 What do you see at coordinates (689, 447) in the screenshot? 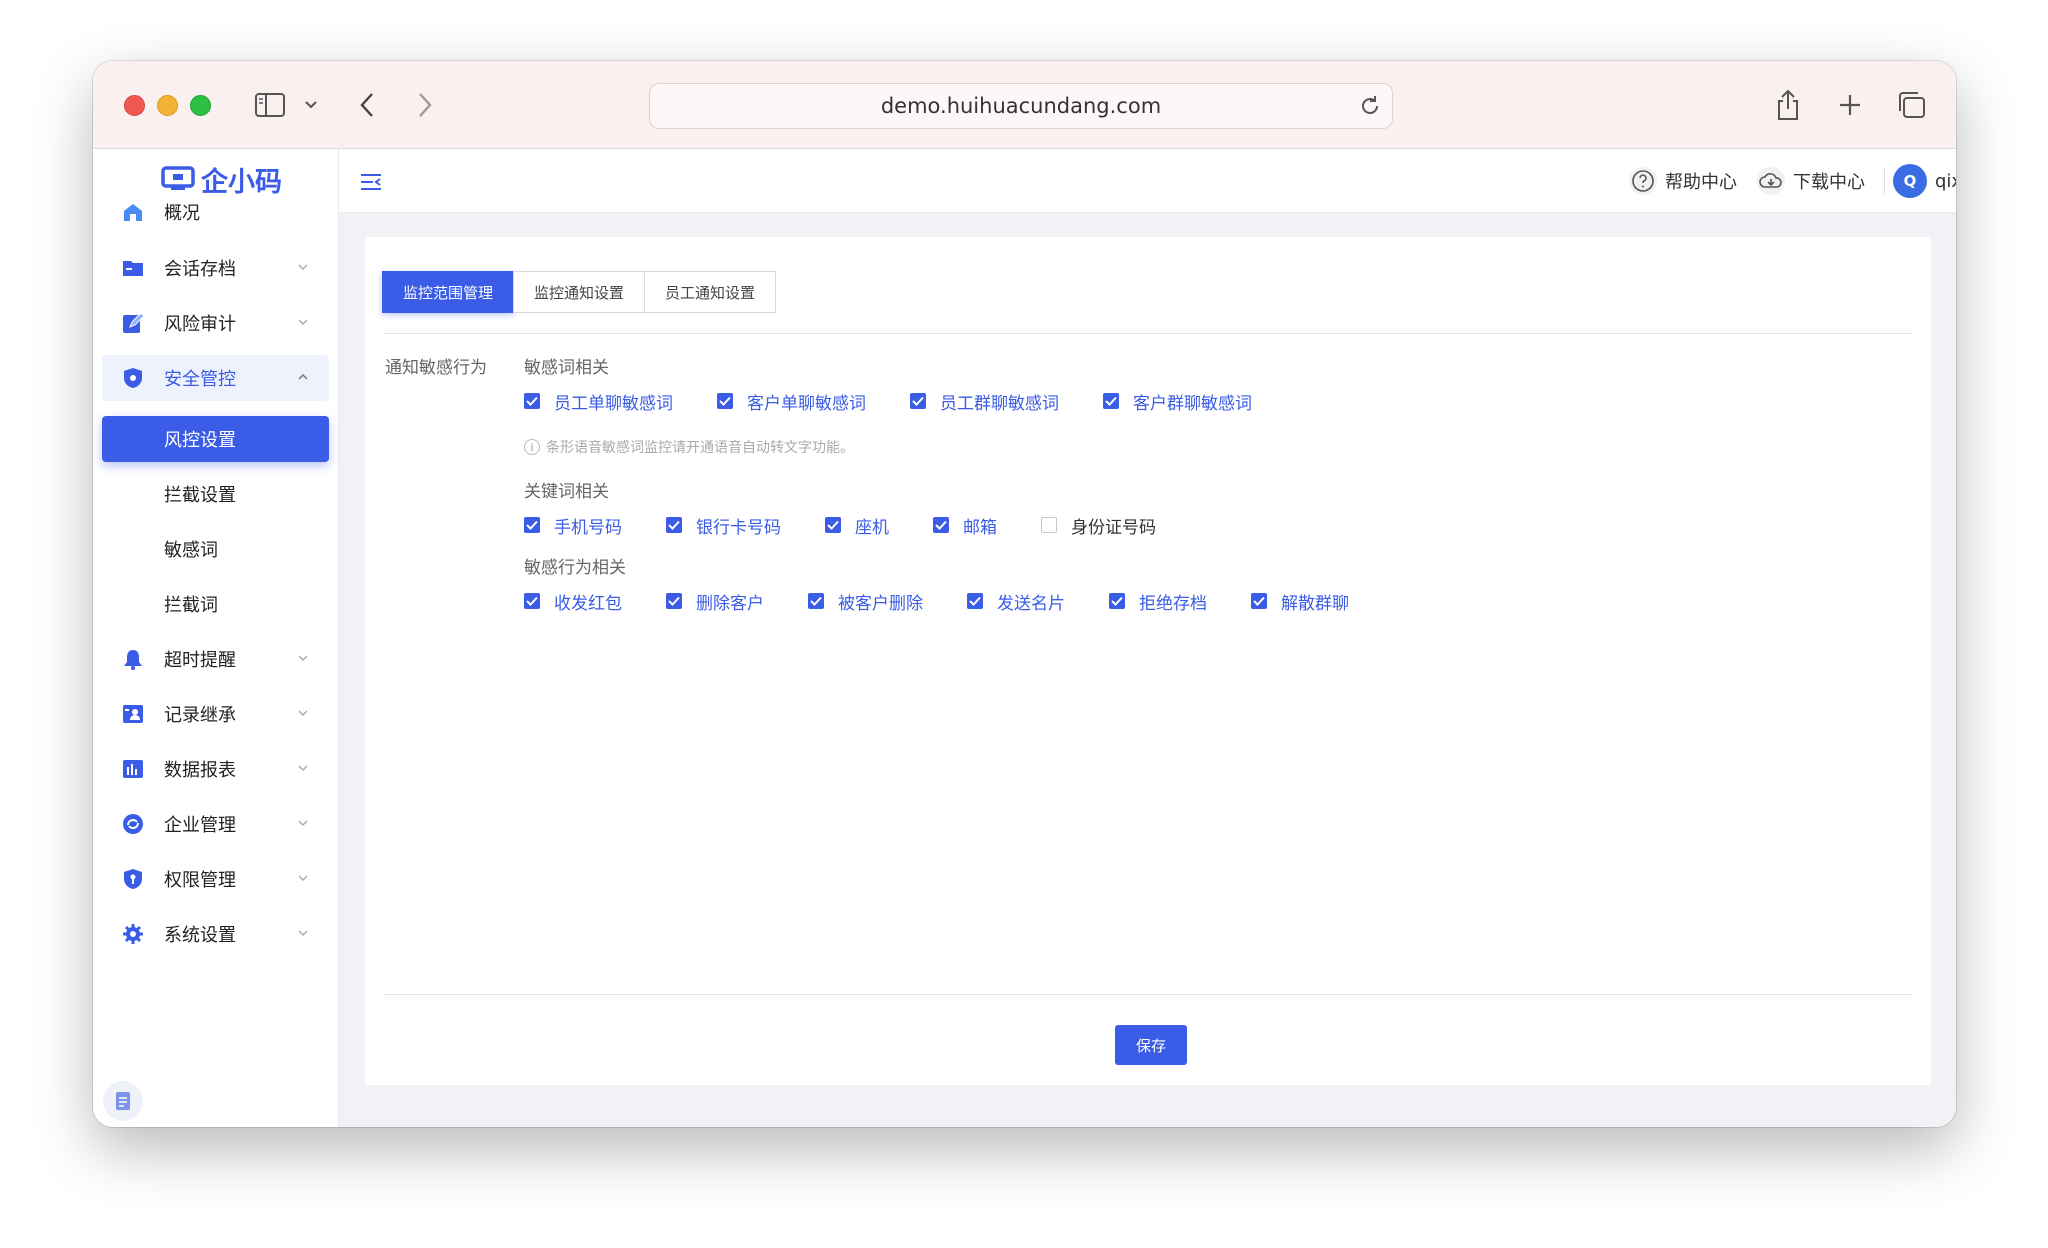
I see `hint-text: i 条形语音敏感词监控请开通语音自动转文字功能。` at bounding box center [689, 447].